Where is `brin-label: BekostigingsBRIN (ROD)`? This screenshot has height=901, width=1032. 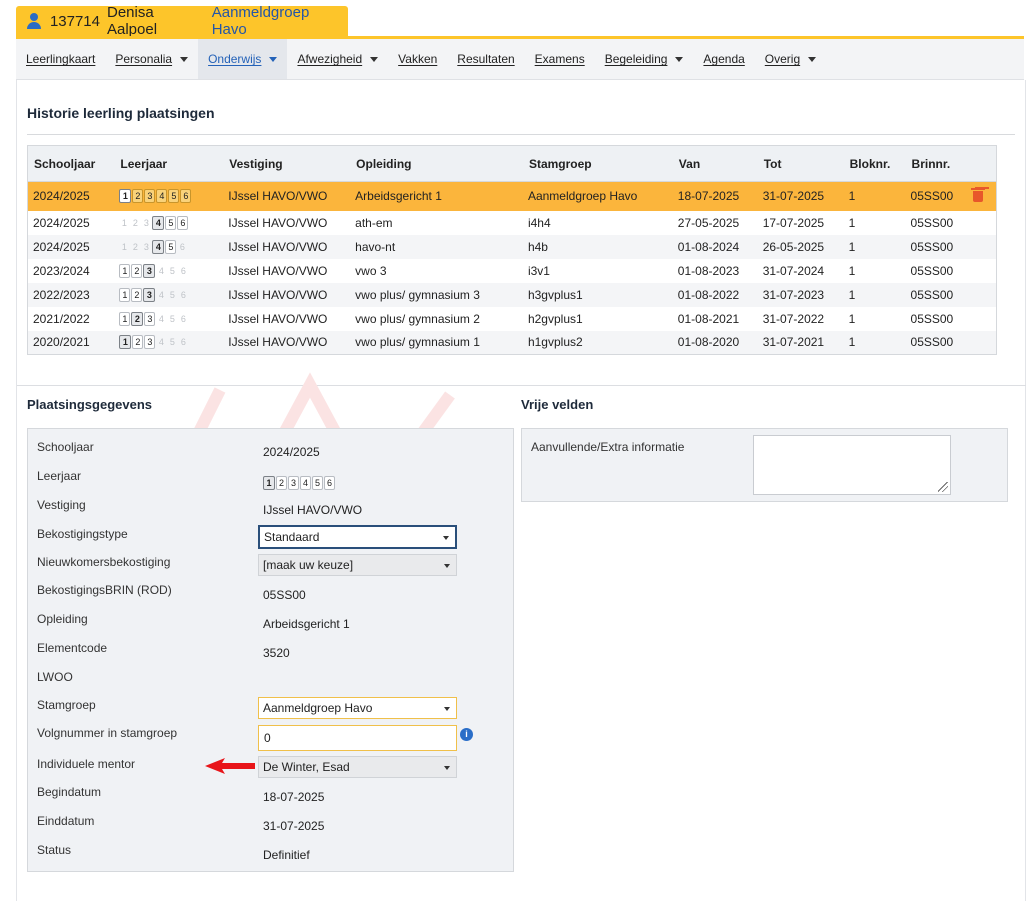
brin-label: BekostigingsBRIN (ROD) is located at coordinates (104, 590).